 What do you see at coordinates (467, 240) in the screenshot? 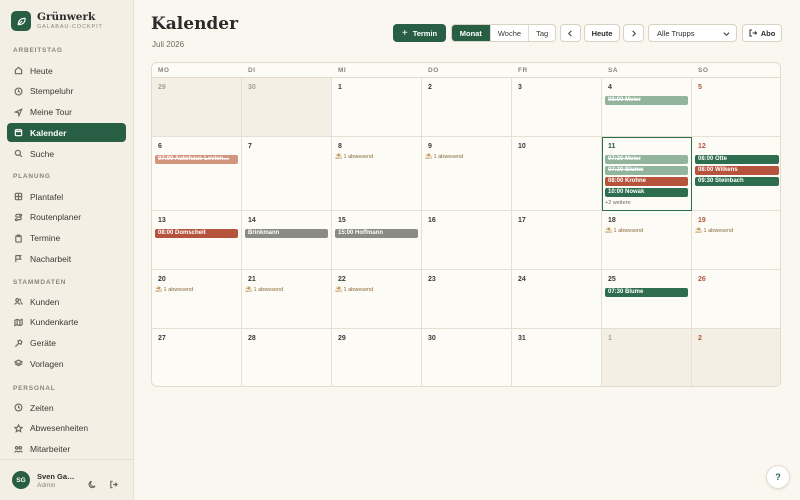
I see `day-cell: 16` at bounding box center [467, 240].